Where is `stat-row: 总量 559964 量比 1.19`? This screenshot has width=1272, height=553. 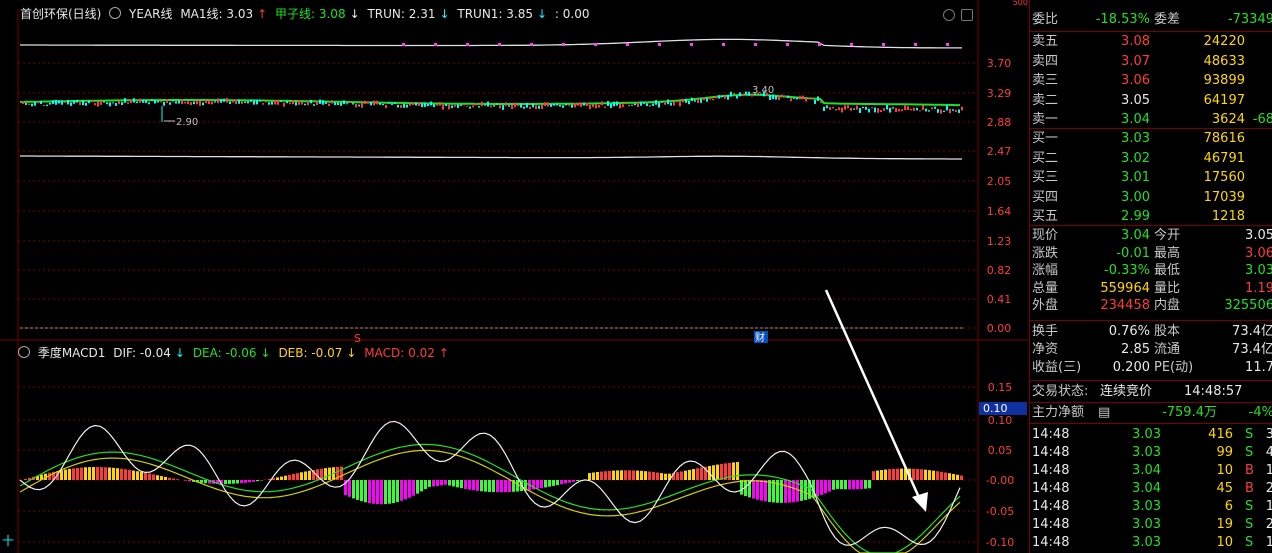
stat-row: 总量 559964 量比 1.19 is located at coordinates (1151, 289).